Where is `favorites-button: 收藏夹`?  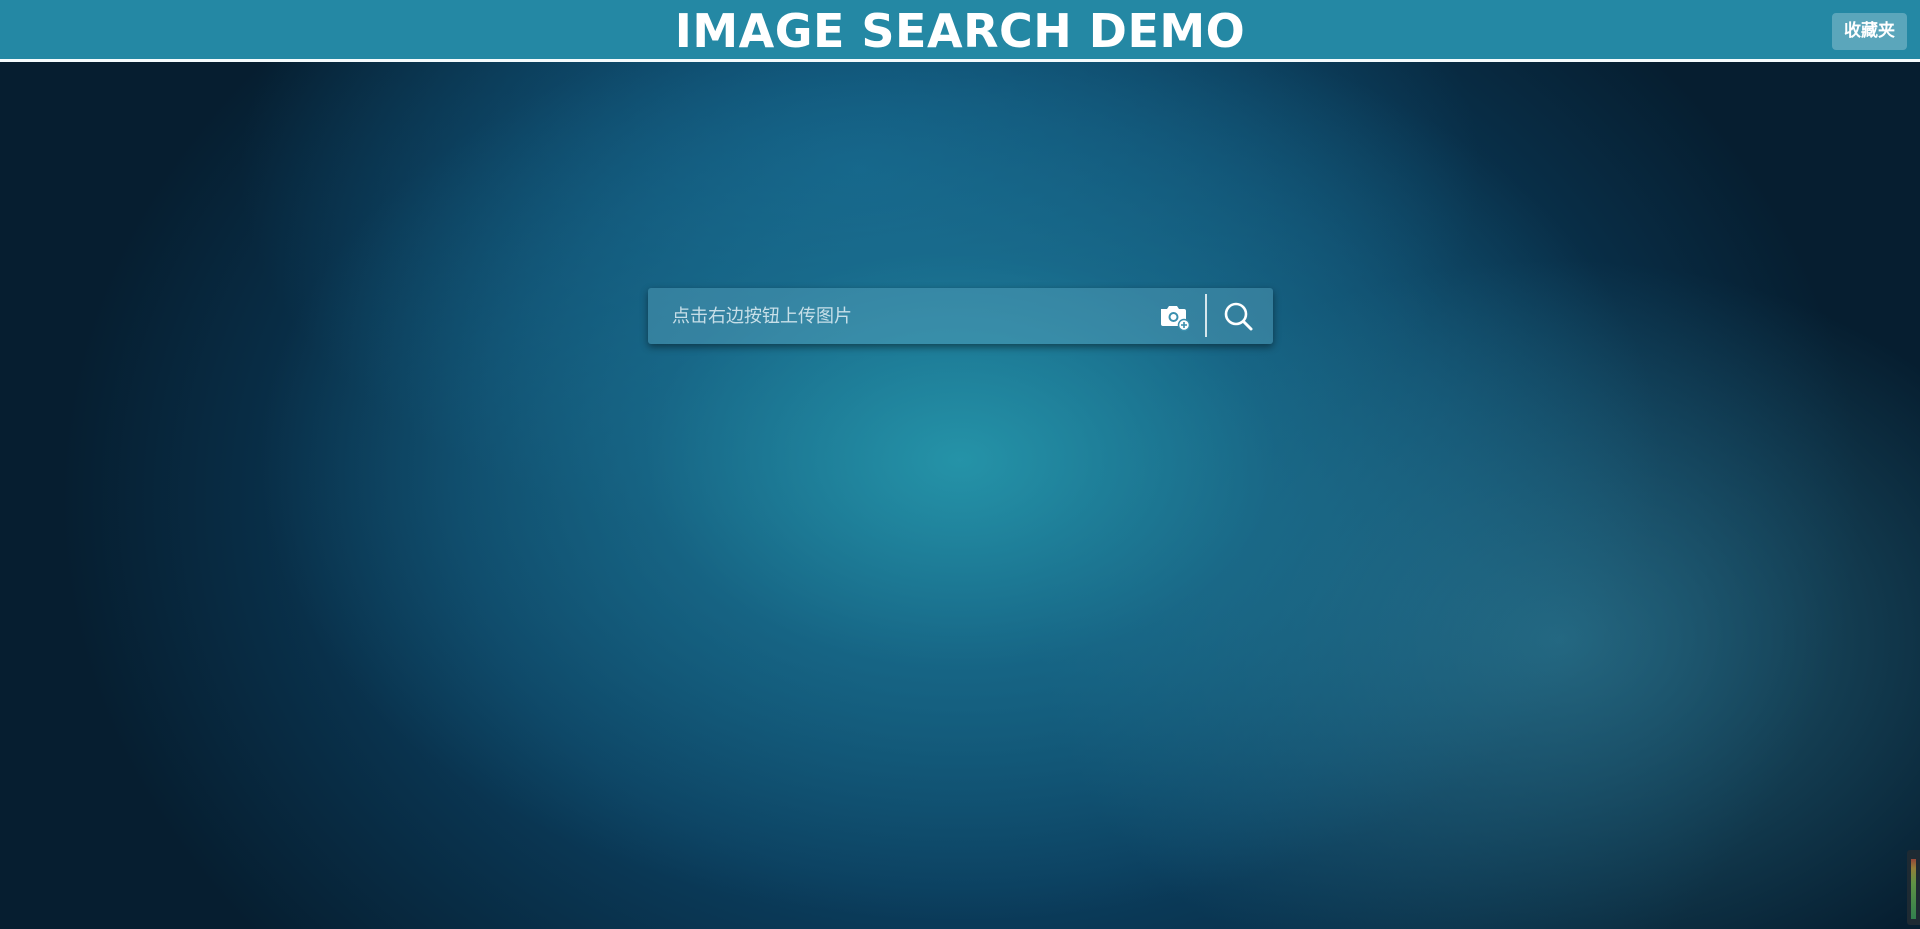 favorites-button: 收藏夹 is located at coordinates (1869, 31).